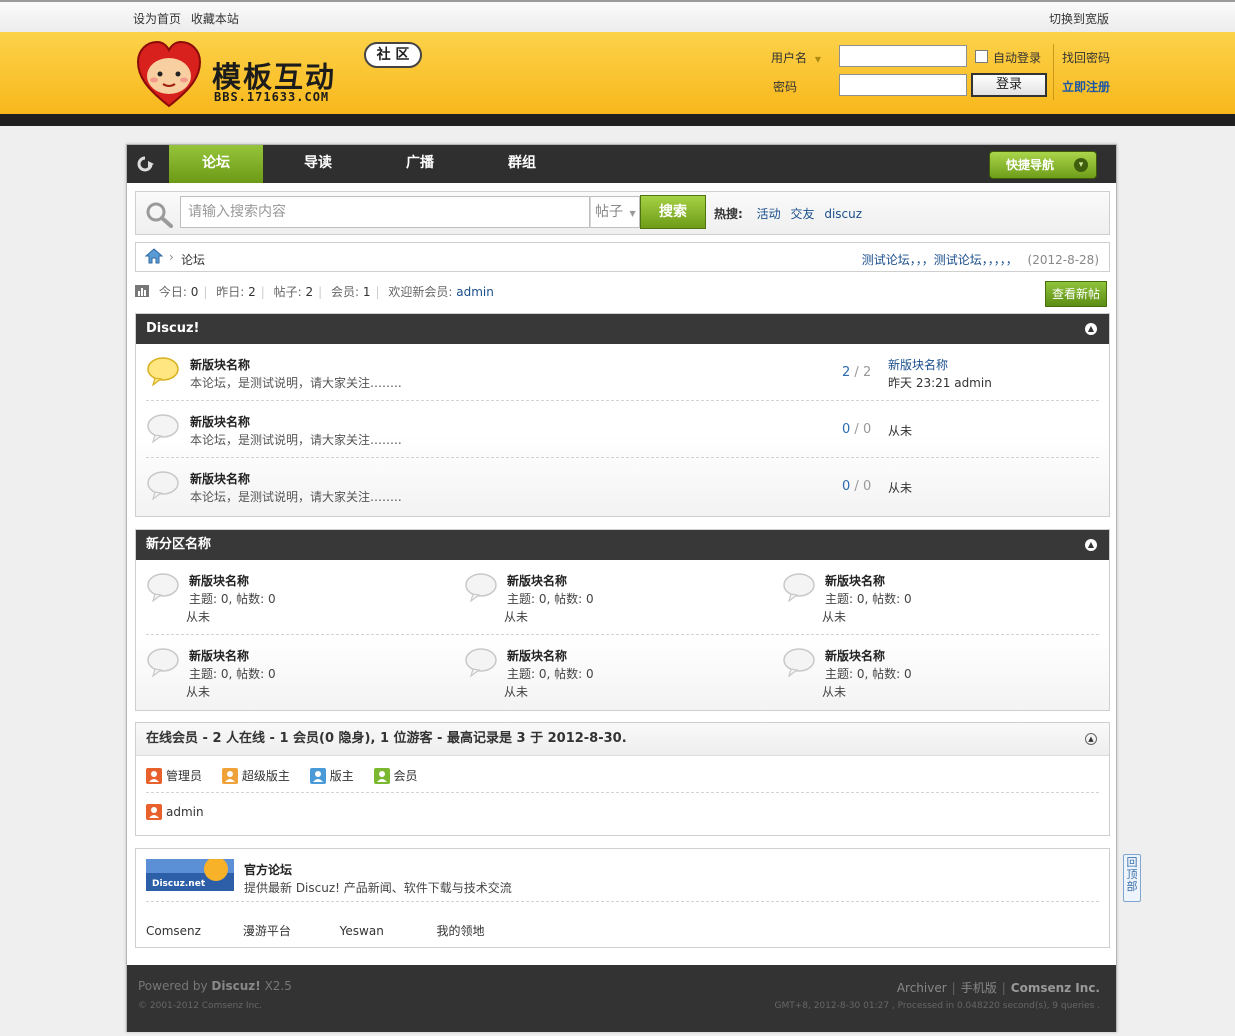  I want to click on register-link: 立即注册, so click(1086, 86).